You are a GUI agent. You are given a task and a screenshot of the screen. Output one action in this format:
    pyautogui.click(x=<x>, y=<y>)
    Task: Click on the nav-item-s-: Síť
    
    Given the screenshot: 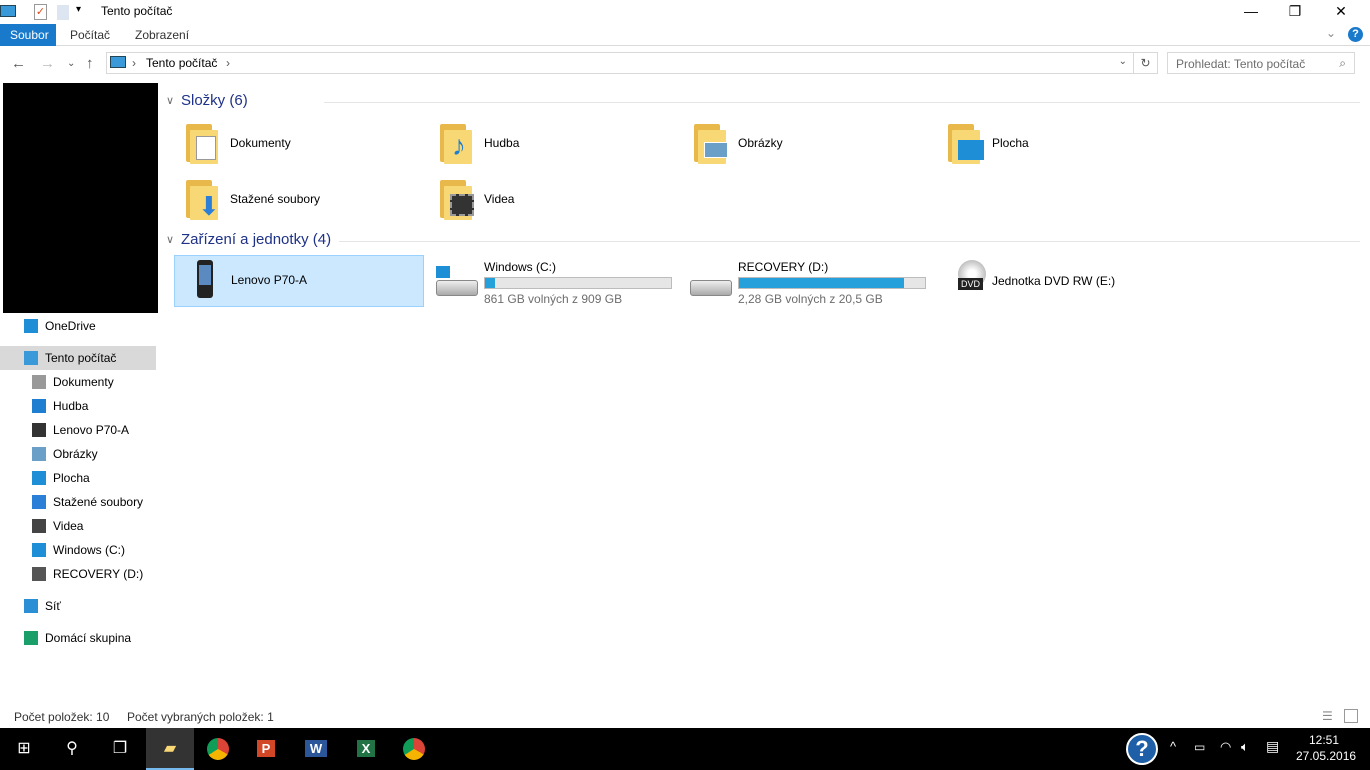 What is the action you would take?
    pyautogui.click(x=78, y=606)
    